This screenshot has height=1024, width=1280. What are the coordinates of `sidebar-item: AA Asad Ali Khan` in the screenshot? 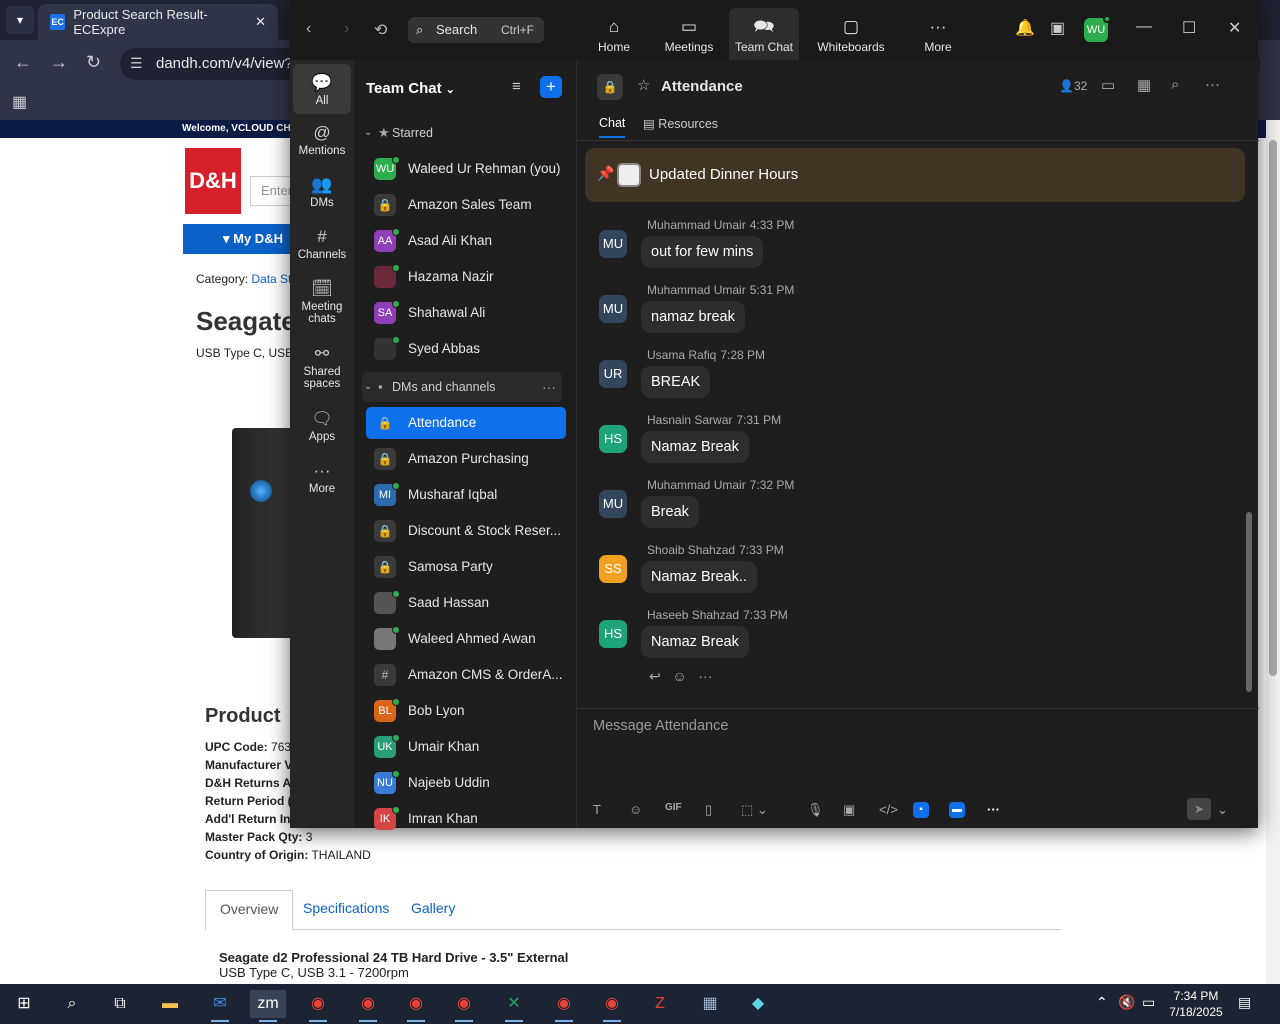 It's located at (466, 241).